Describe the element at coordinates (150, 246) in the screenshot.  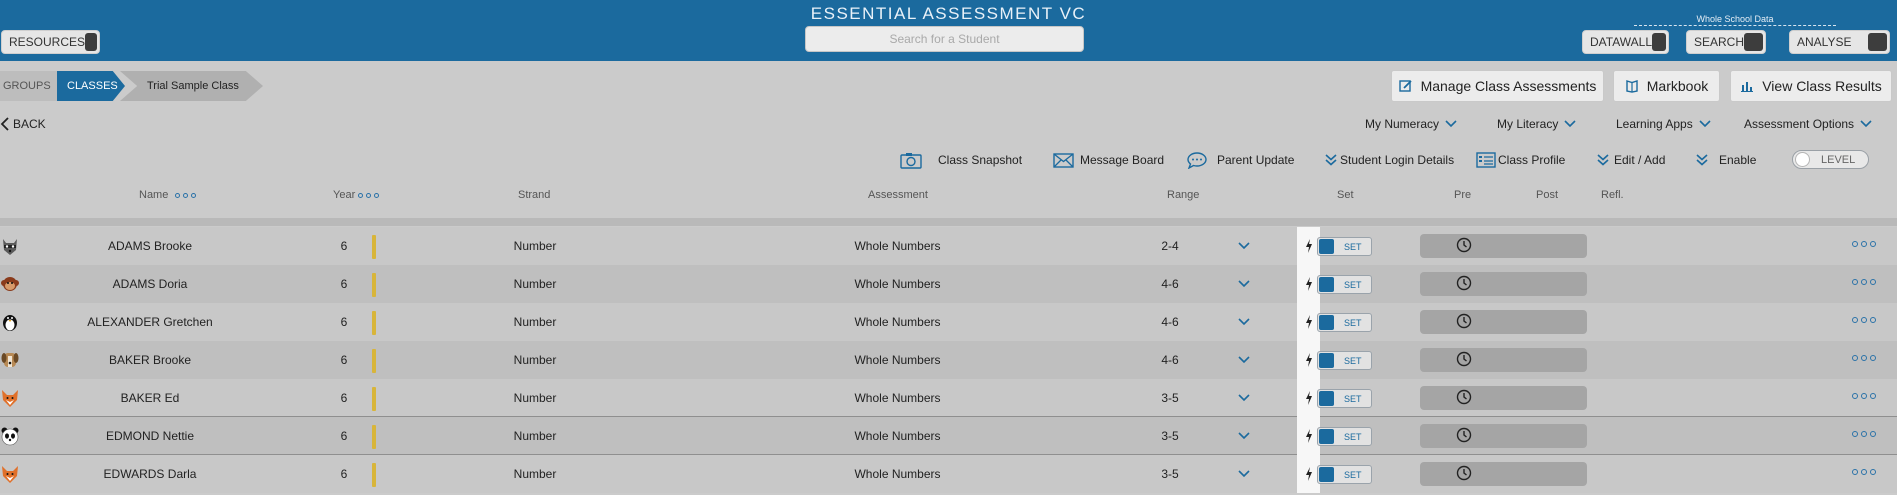
I see `student-name: ADAMS Brooke` at that location.